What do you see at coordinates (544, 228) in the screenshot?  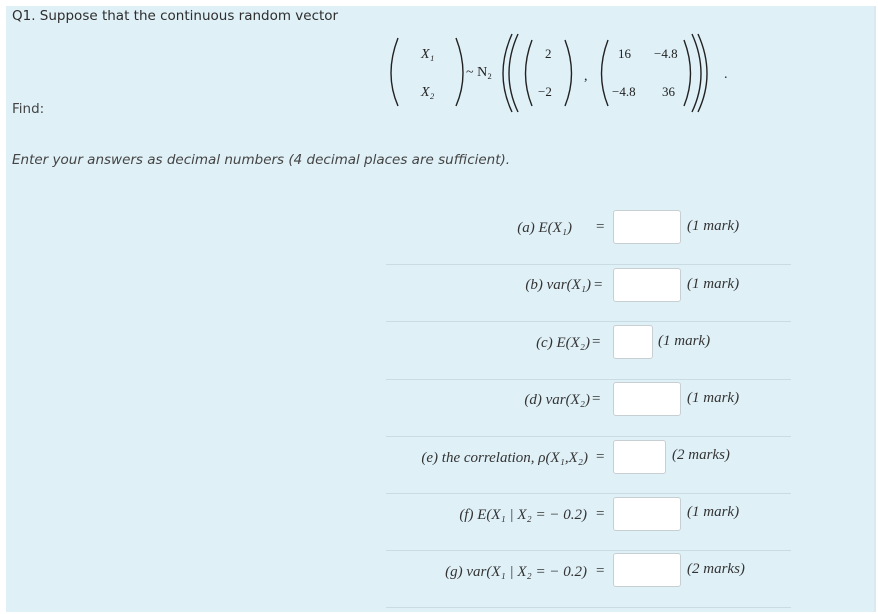 I see `part-a-label: (a) E(X₁)` at bounding box center [544, 228].